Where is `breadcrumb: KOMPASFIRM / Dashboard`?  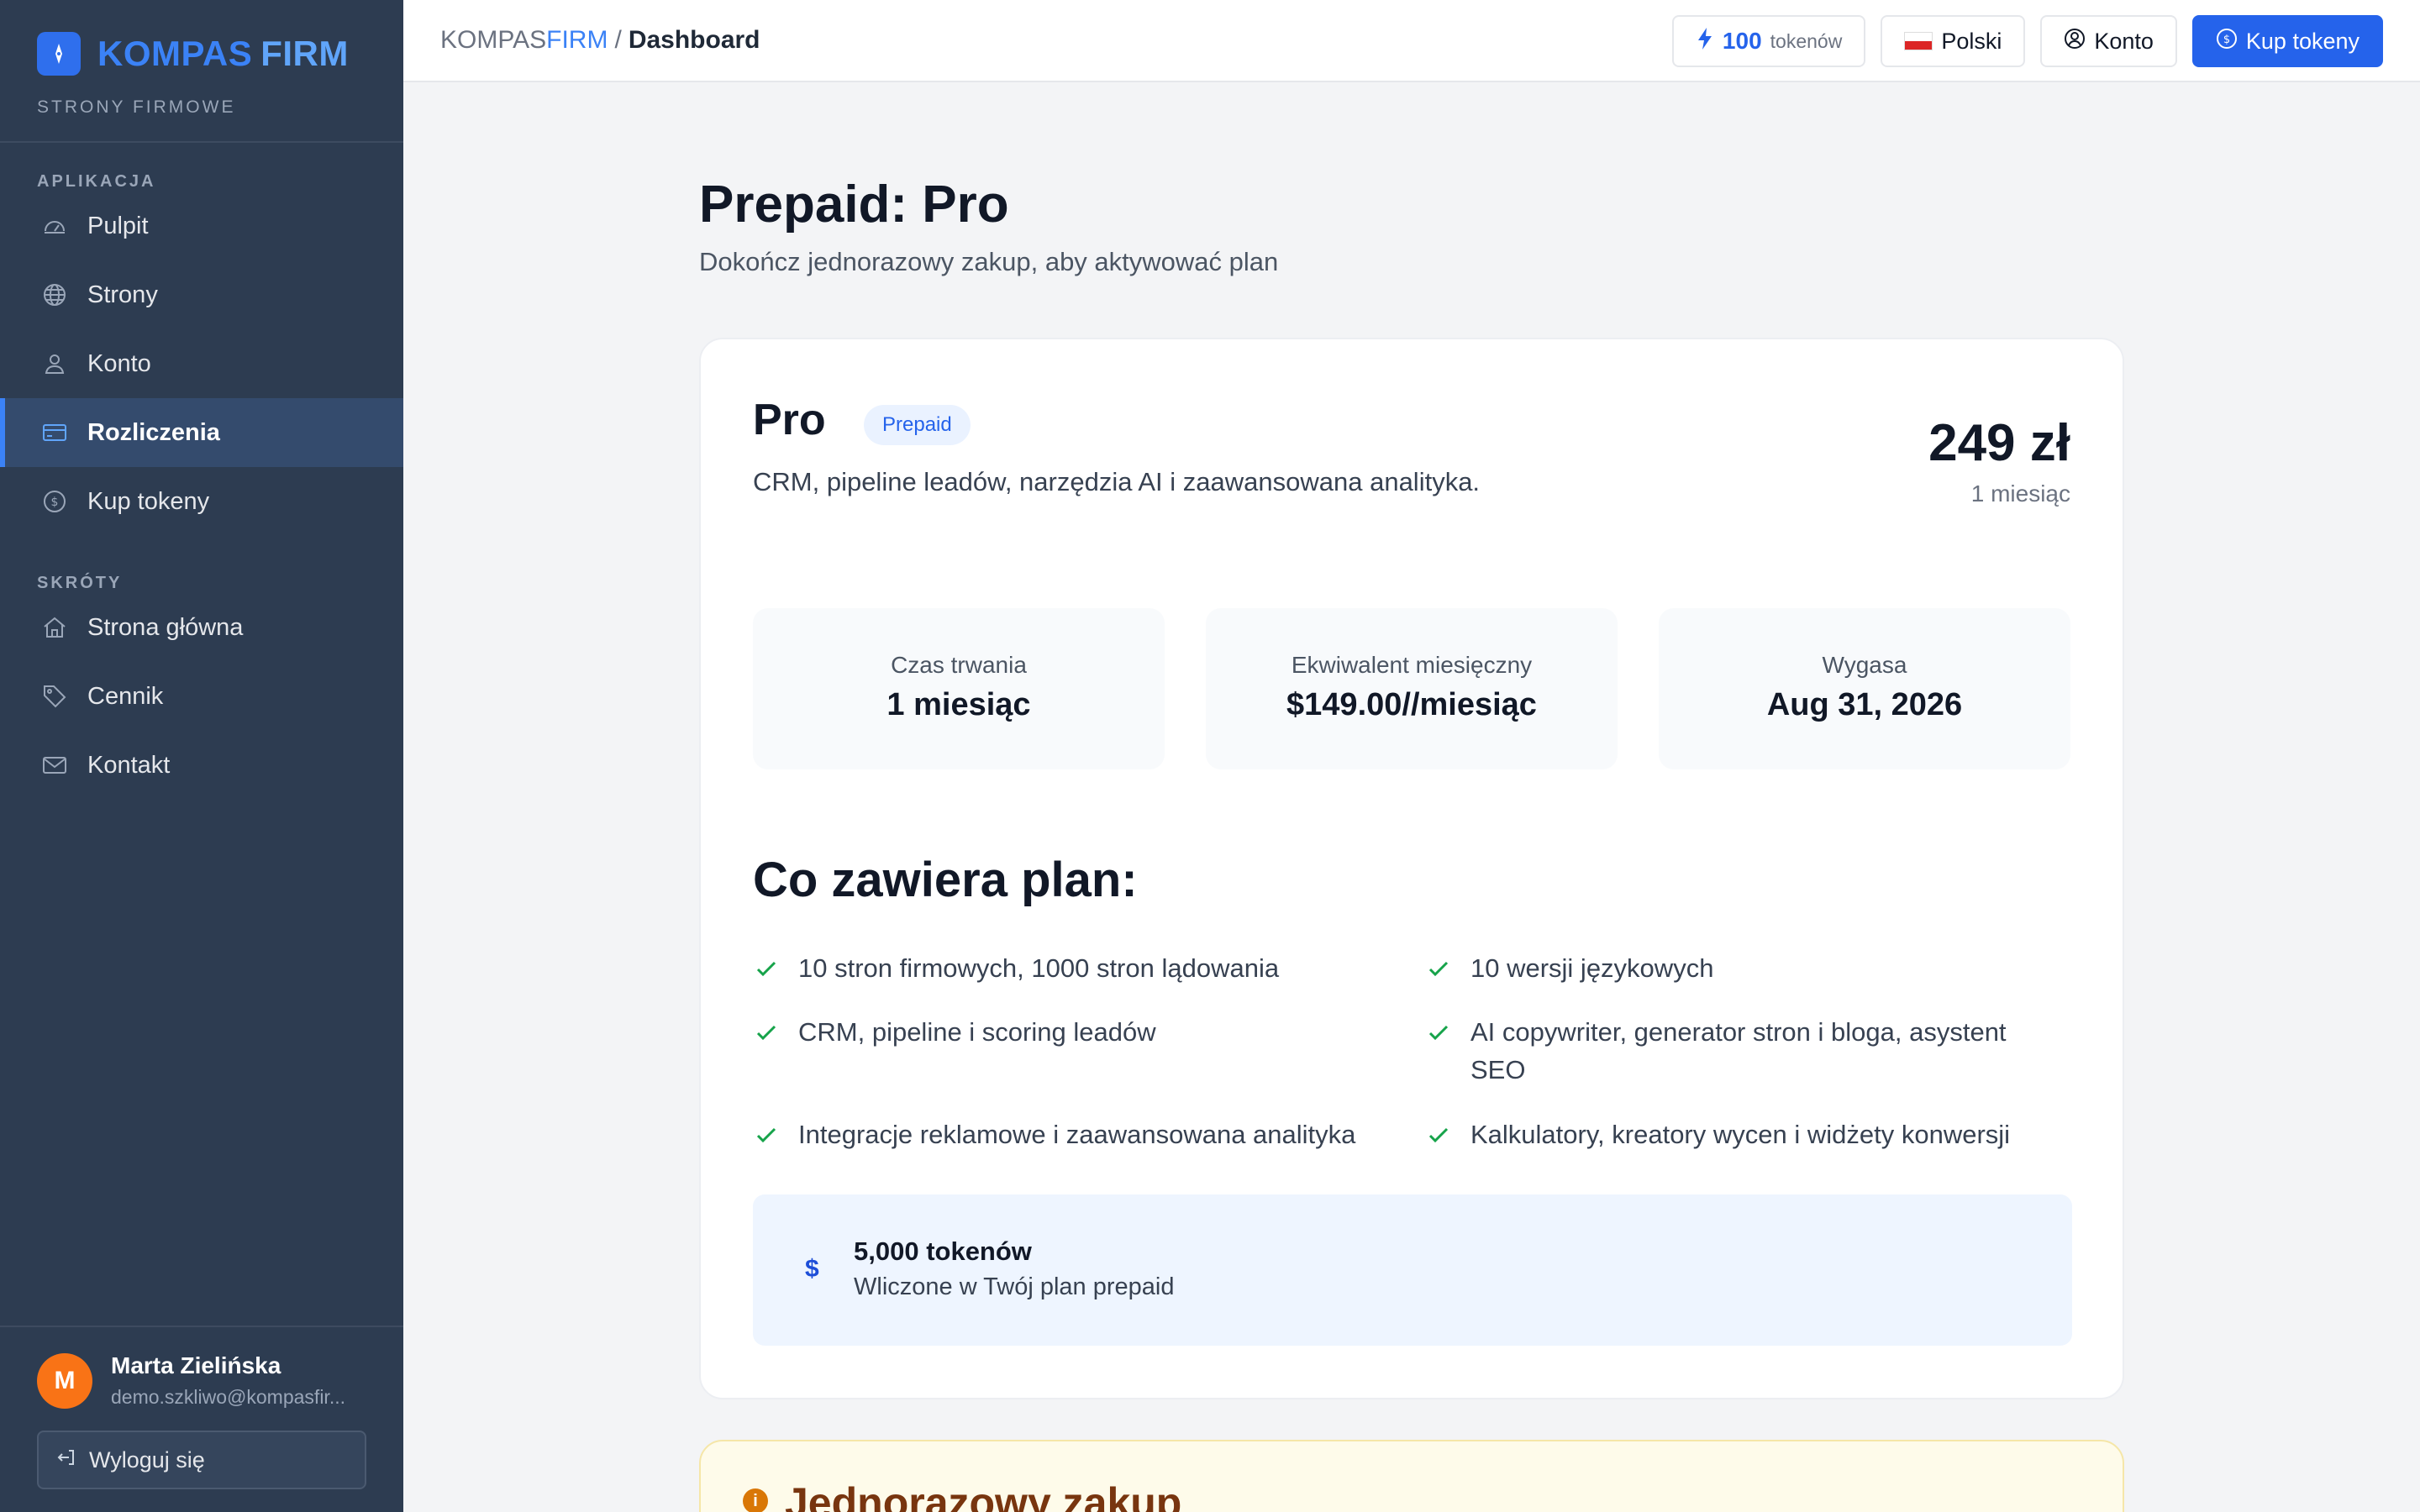
breadcrumb: KOMPASFIRM / Dashboard is located at coordinates (600, 40).